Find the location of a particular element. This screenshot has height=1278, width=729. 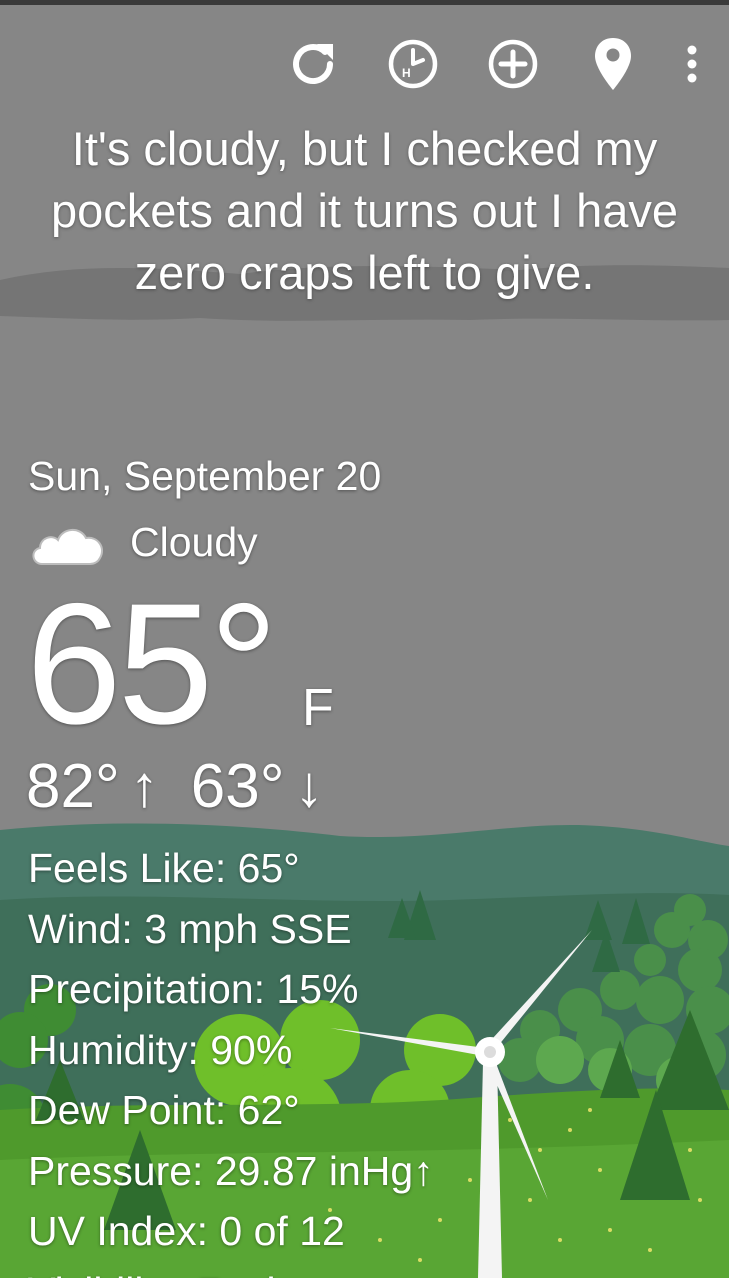

refresh-icon is located at coordinates (313, 64).